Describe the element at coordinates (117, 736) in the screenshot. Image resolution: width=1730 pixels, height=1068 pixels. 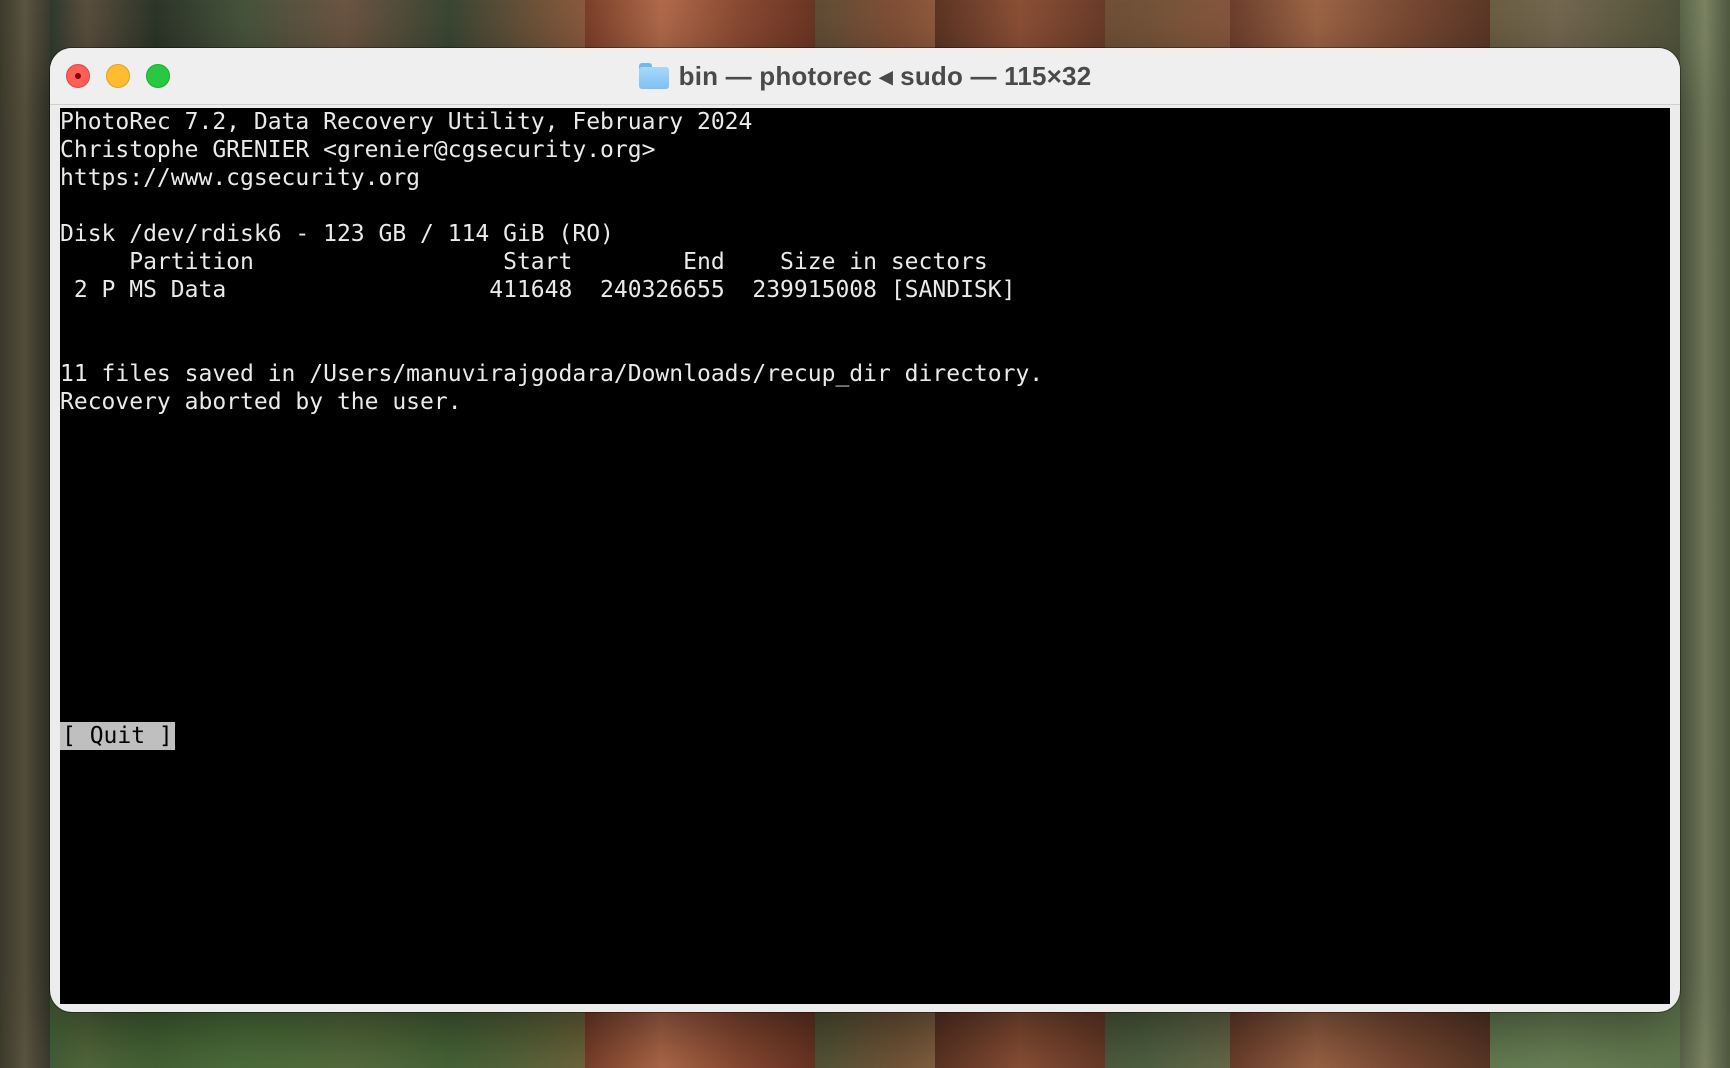
I see `quit-button: [ Quit ]` at that location.